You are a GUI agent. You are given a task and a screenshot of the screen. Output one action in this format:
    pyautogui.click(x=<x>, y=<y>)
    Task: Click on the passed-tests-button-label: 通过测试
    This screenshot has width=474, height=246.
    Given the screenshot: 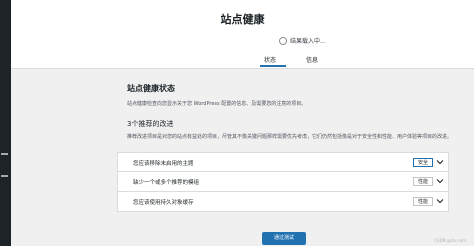 What is the action you would take?
    pyautogui.click(x=283, y=238)
    